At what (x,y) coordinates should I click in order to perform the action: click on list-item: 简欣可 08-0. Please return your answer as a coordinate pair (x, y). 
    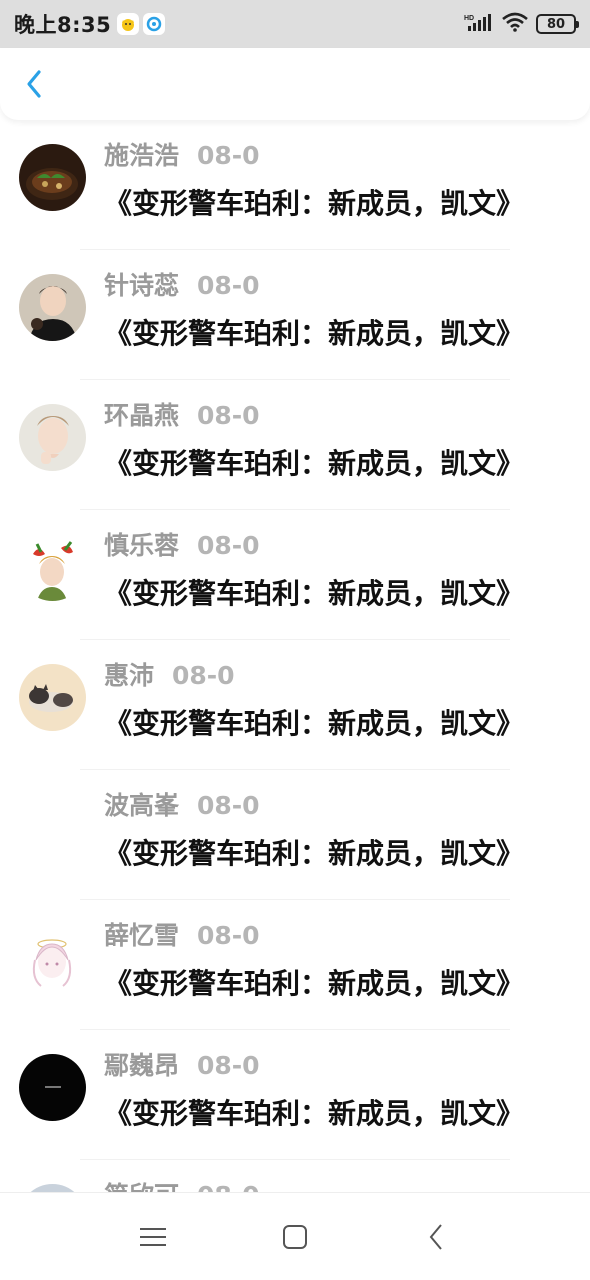
    Looking at the image, I should click on (295, 1176).